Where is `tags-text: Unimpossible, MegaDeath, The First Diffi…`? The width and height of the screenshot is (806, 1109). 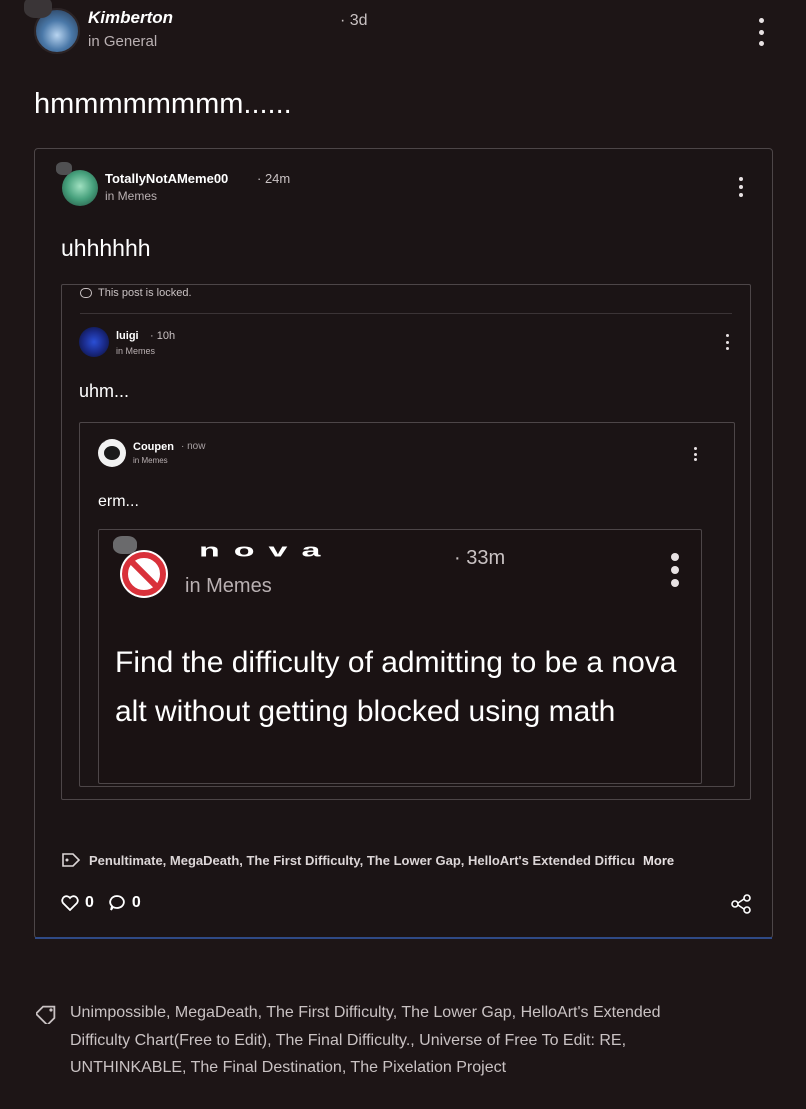
tags-text: Unimpossible, MegaDeath, The First Diffi… is located at coordinates (365, 1040).